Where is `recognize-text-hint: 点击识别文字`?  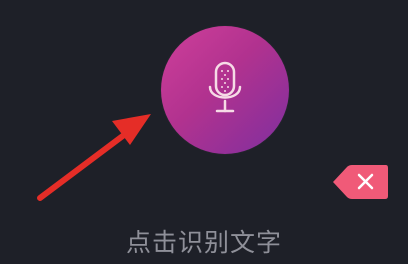
recognize-text-hint: 点击识别文字 is located at coordinates (203, 242).